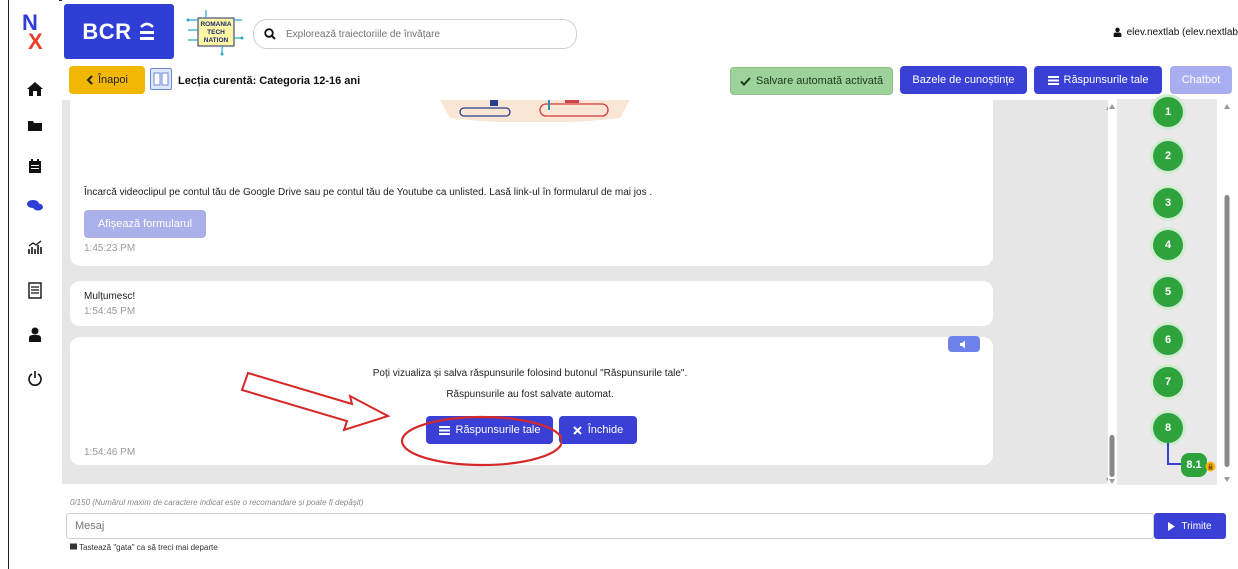 Image resolution: width=1238 pixels, height=569 pixels. I want to click on play-icon, so click(1172, 526).